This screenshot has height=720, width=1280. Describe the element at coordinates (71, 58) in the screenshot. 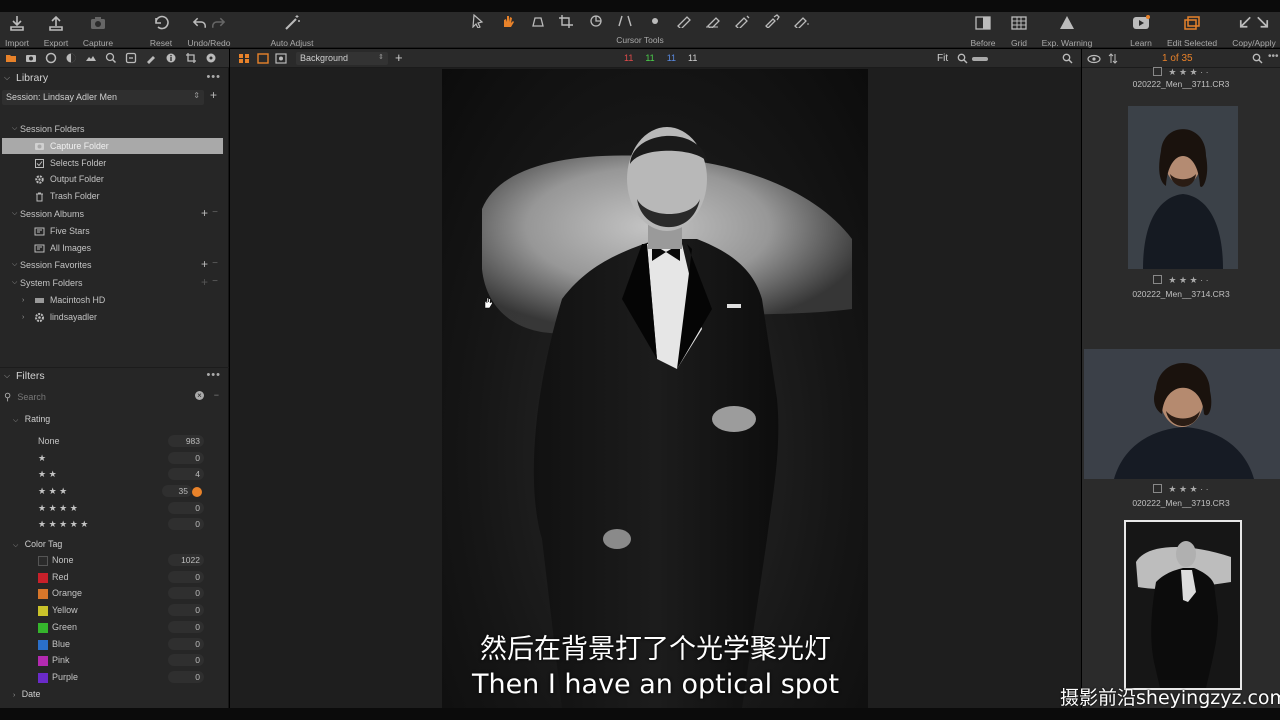

I see `tab-exposure` at that location.